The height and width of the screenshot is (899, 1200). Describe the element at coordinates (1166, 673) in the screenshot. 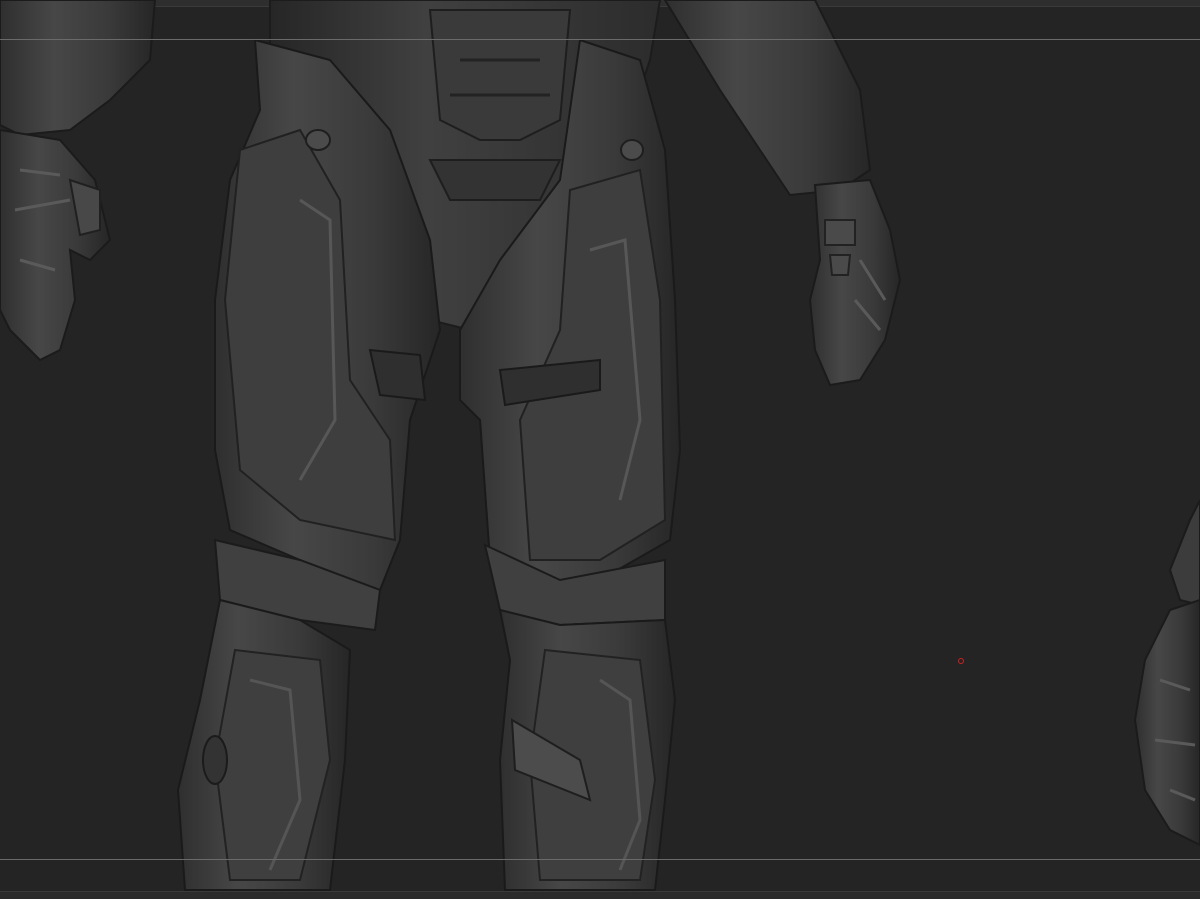

I see `side-model-fragment` at that location.